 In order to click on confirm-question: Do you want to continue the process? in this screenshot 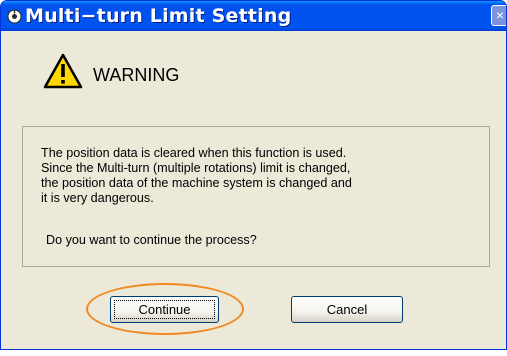, I will do `click(151, 240)`.